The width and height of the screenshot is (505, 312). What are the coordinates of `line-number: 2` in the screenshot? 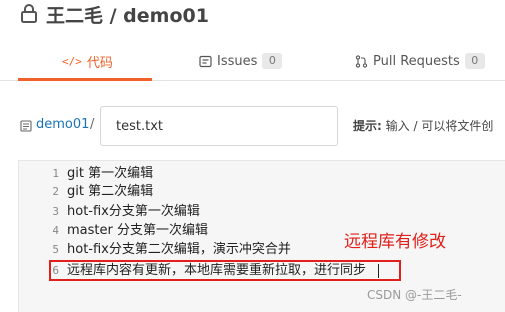 It's located at (55, 191).